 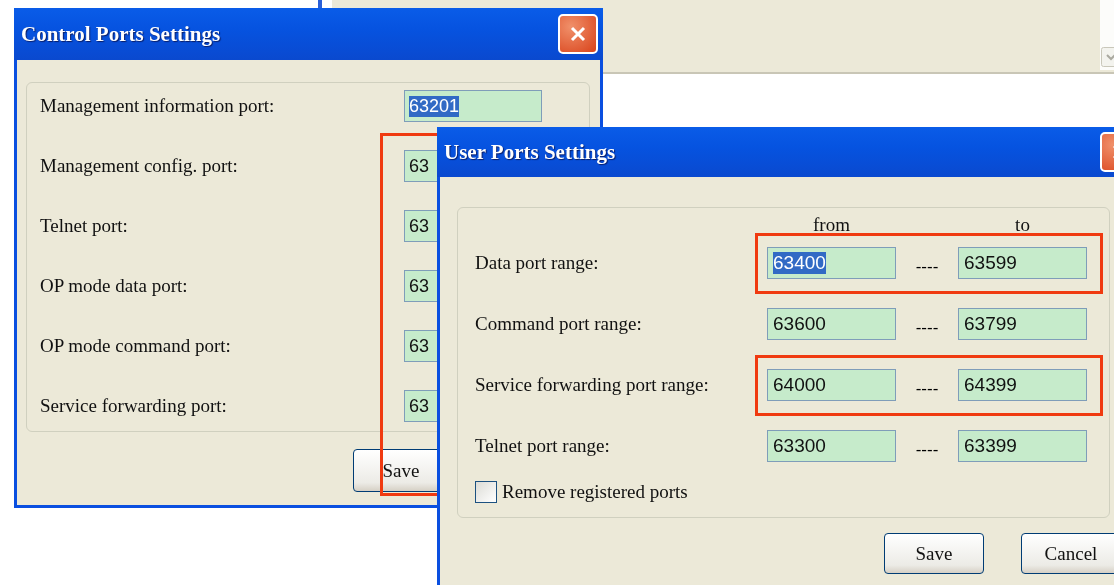 What do you see at coordinates (595, 492) in the screenshot?
I see `checkbox-label: Remove registered ports` at bounding box center [595, 492].